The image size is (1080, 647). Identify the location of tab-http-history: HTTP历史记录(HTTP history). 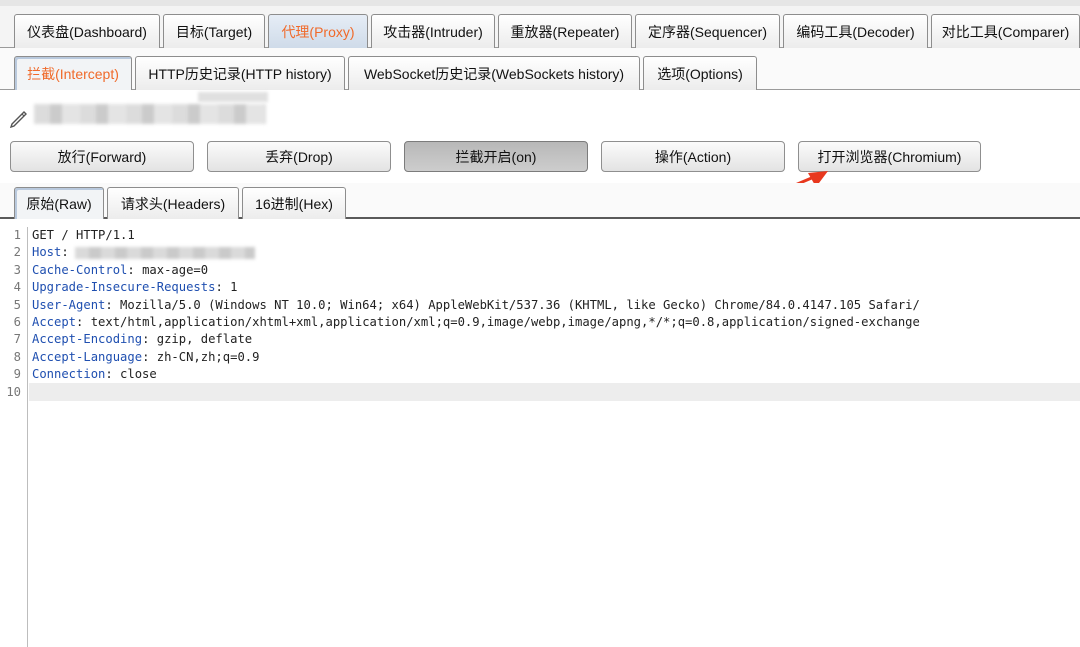
(240, 73).